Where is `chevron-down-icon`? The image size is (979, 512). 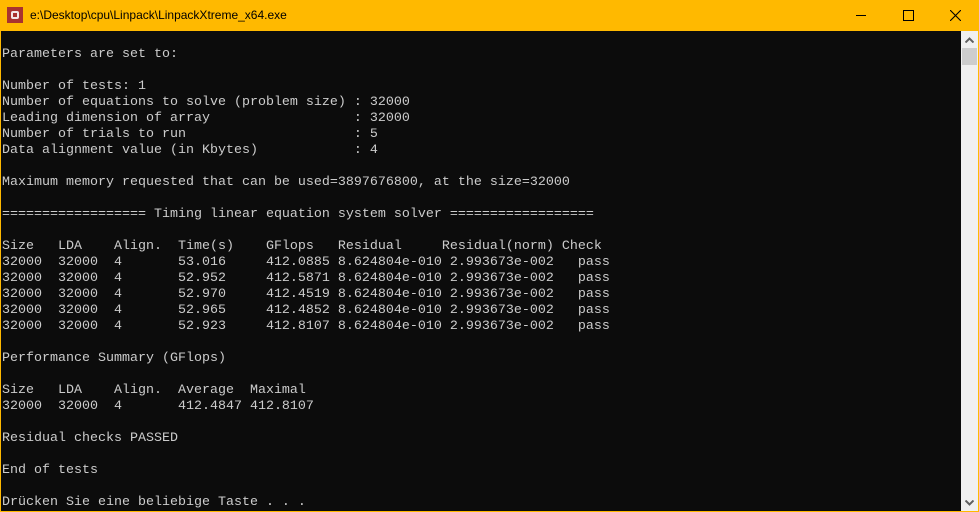 chevron-down-icon is located at coordinates (969, 502).